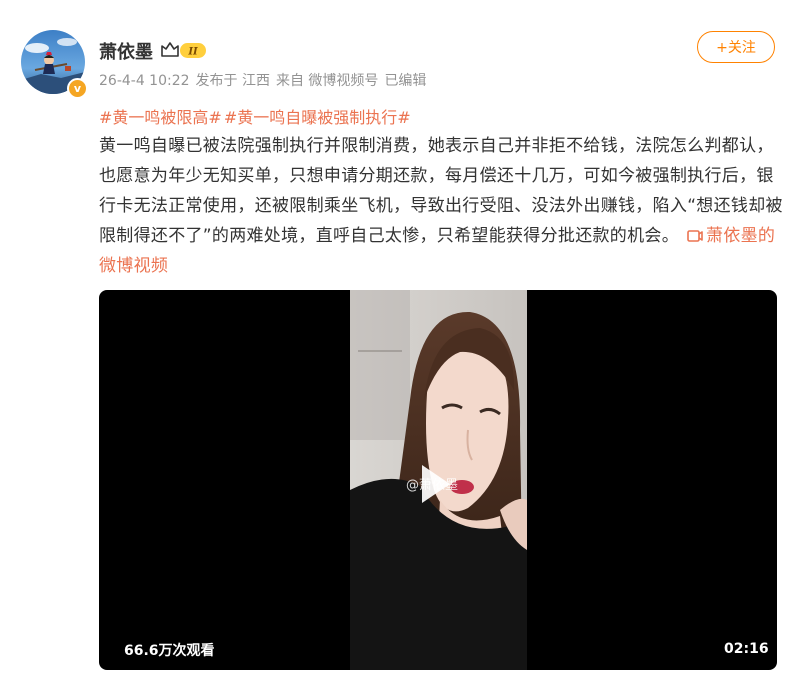 This screenshot has width=796, height=694. Describe the element at coordinates (405, 81) in the screenshot. I see `edited-label: 已编辑` at that location.